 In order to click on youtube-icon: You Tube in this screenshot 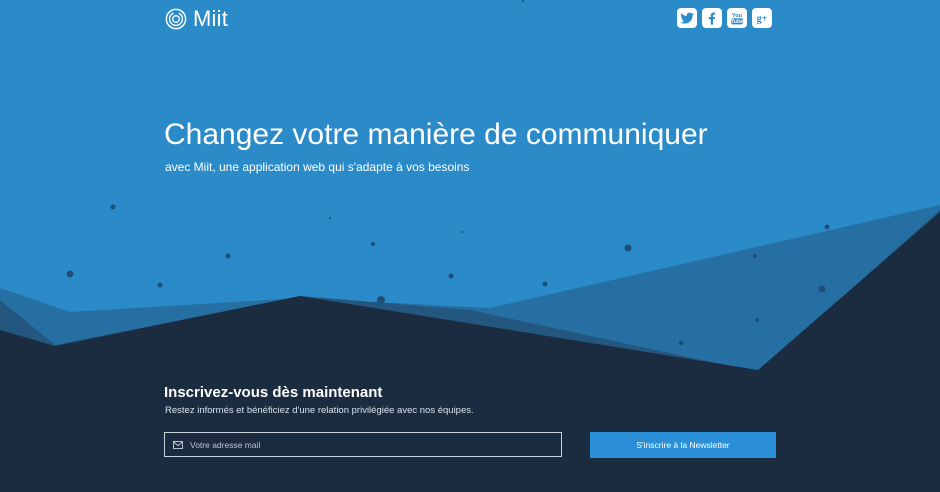, I will do `click(737, 19)`.